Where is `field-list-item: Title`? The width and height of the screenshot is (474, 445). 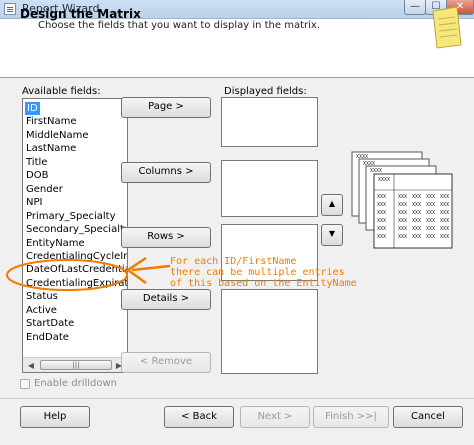 field-list-item: Title is located at coordinates (36, 162).